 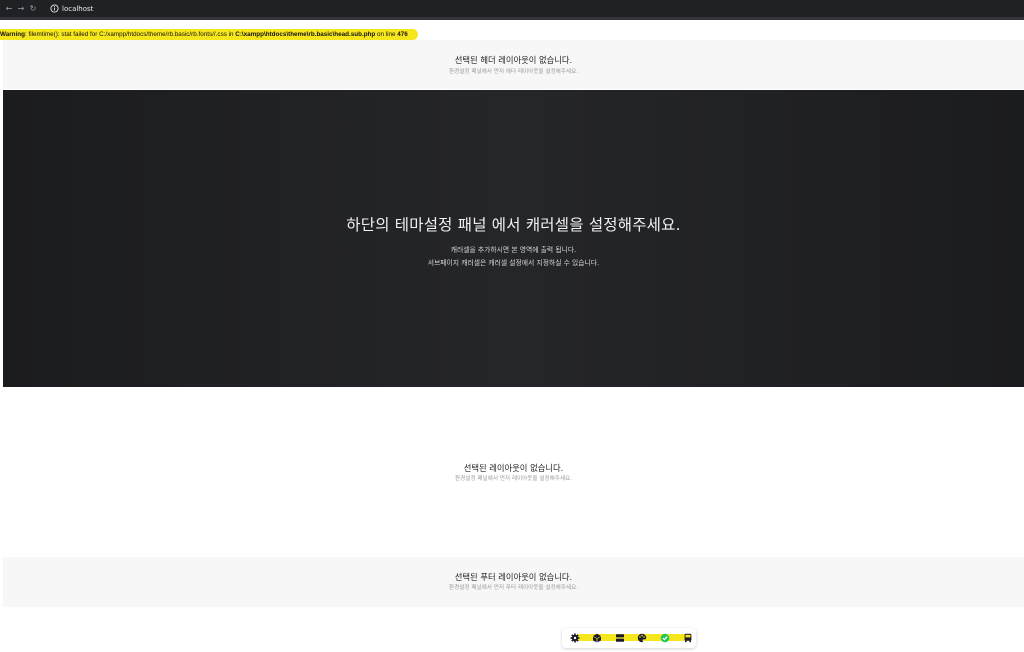 I want to click on warning-label: Warning, so click(x=12, y=34).